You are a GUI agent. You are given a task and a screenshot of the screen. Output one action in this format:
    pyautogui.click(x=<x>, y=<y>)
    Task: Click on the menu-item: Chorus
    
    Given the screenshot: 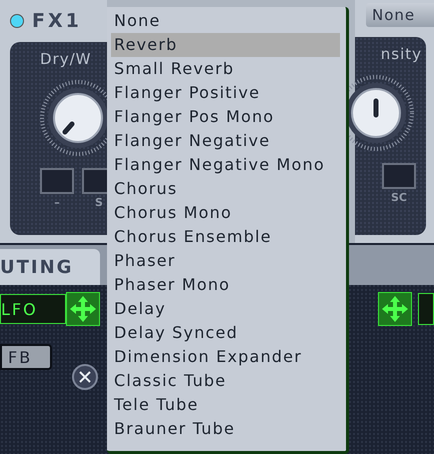 What is the action you would take?
    pyautogui.click(x=225, y=189)
    